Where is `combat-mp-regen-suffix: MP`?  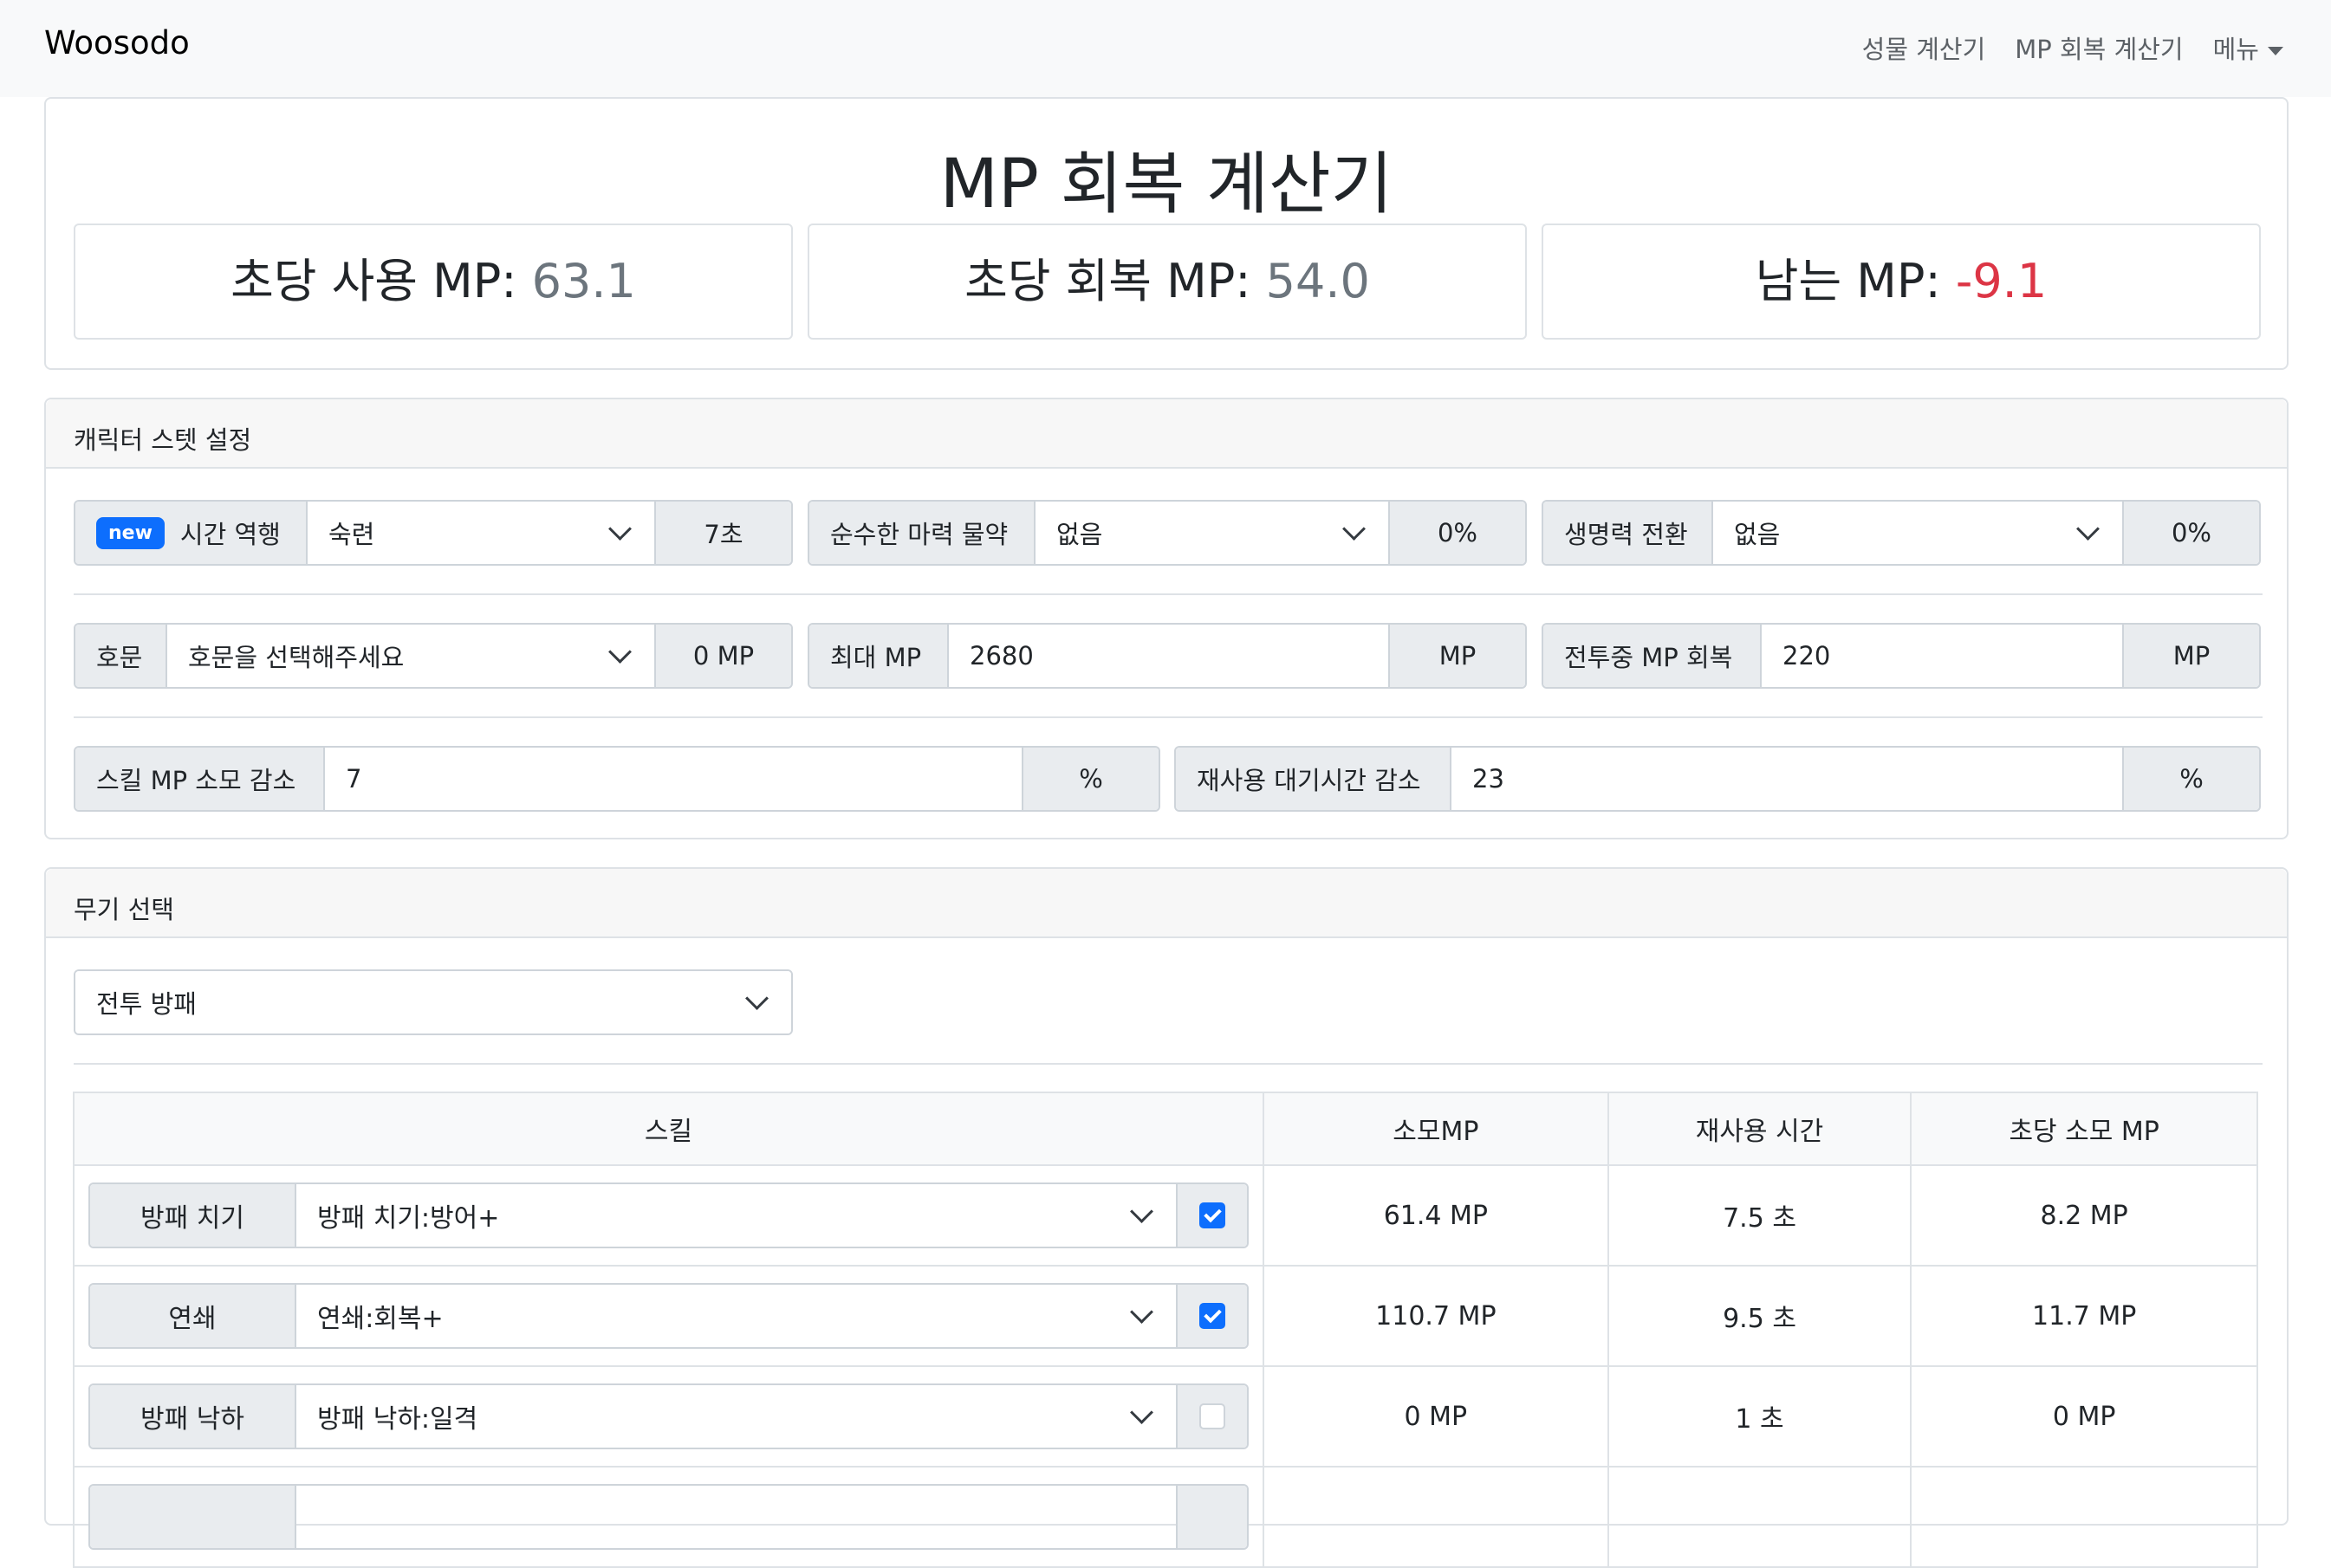
combat-mp-regen-suffix: MP is located at coordinates (2190, 656).